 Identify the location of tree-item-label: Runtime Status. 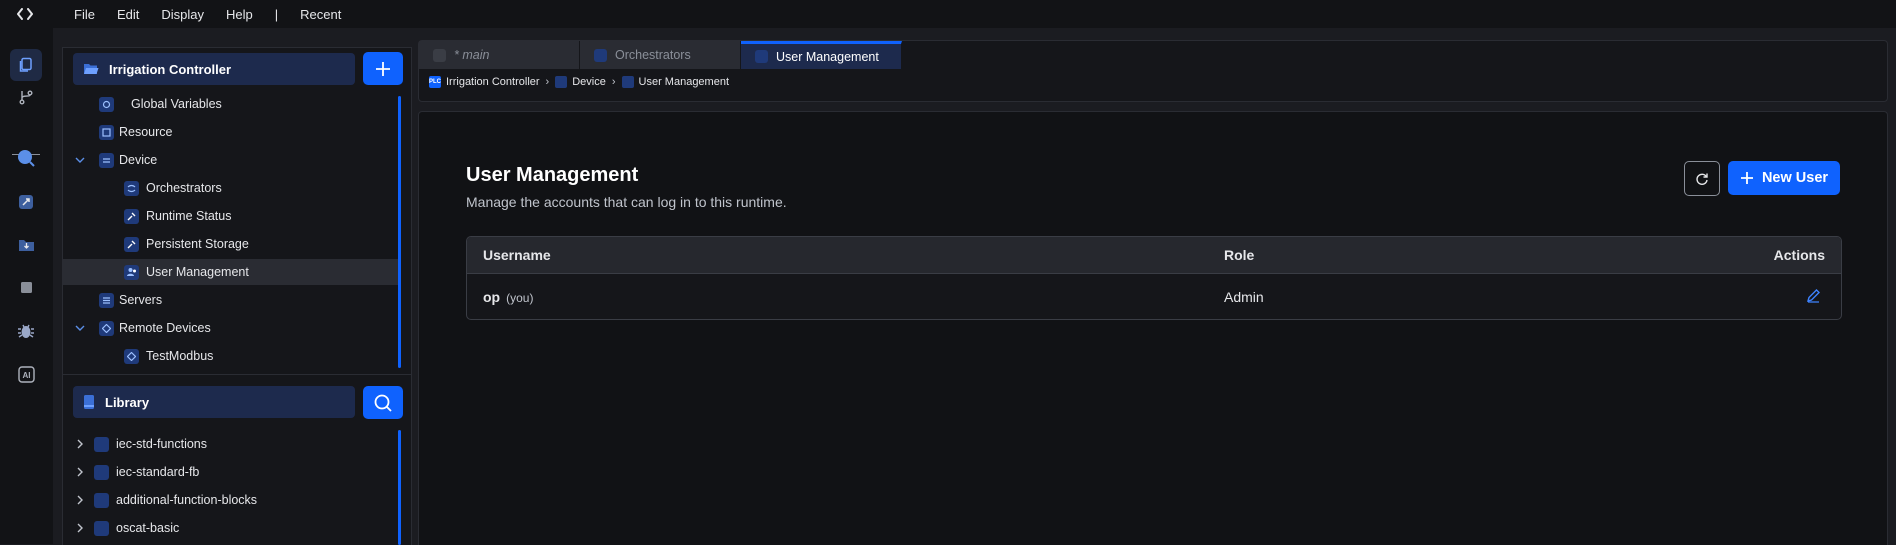
(189, 216).